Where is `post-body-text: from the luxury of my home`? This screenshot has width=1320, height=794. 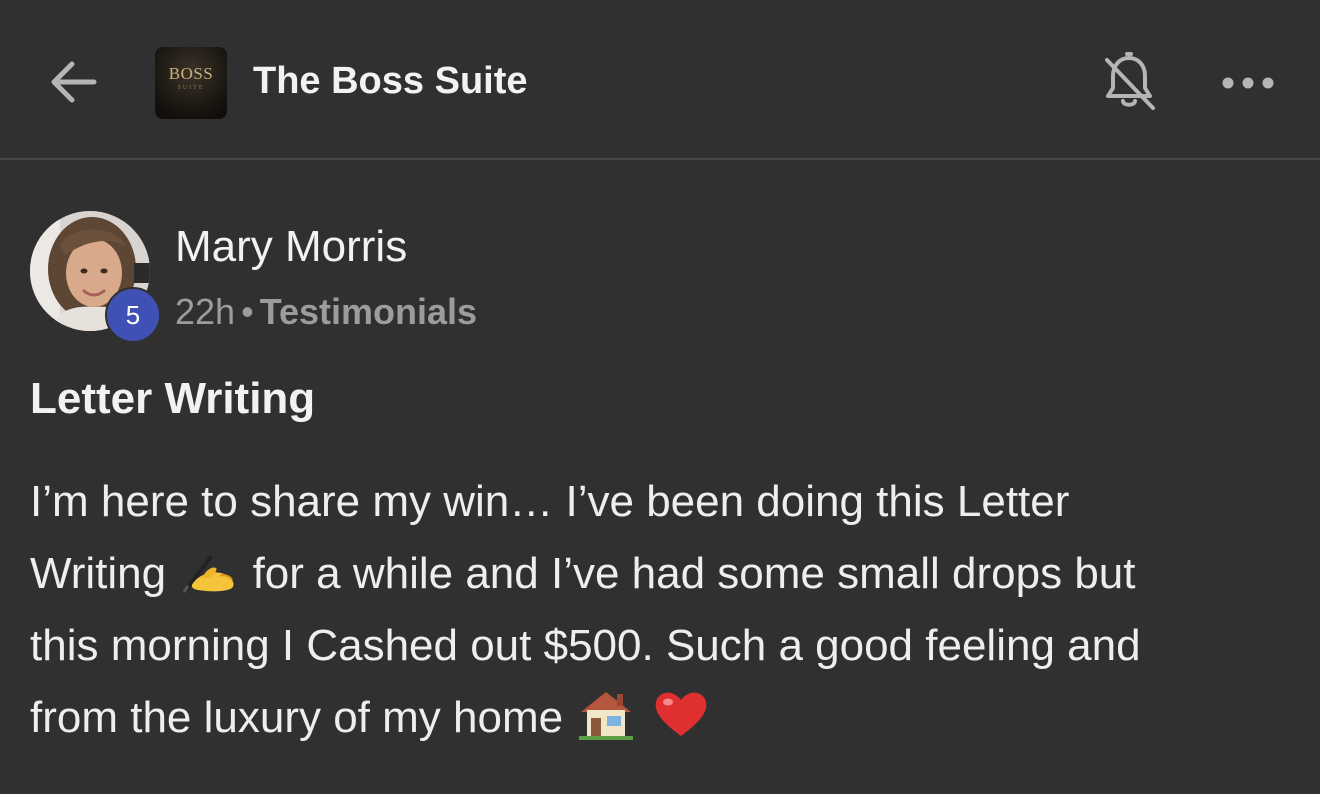 post-body-text: from the luxury of my home is located at coordinates (297, 717).